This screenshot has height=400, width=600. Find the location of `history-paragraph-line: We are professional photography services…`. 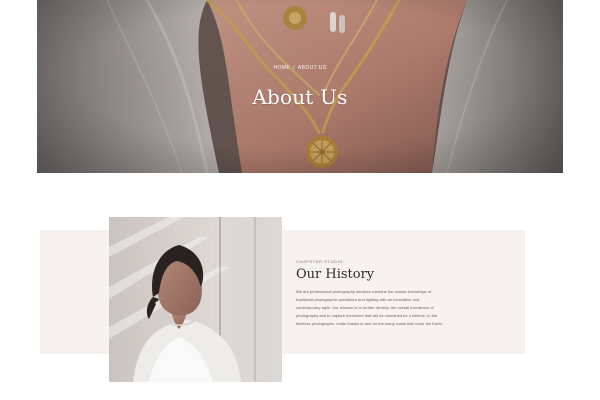

history-paragraph-line: We are professional photography services… is located at coordinates (364, 291).